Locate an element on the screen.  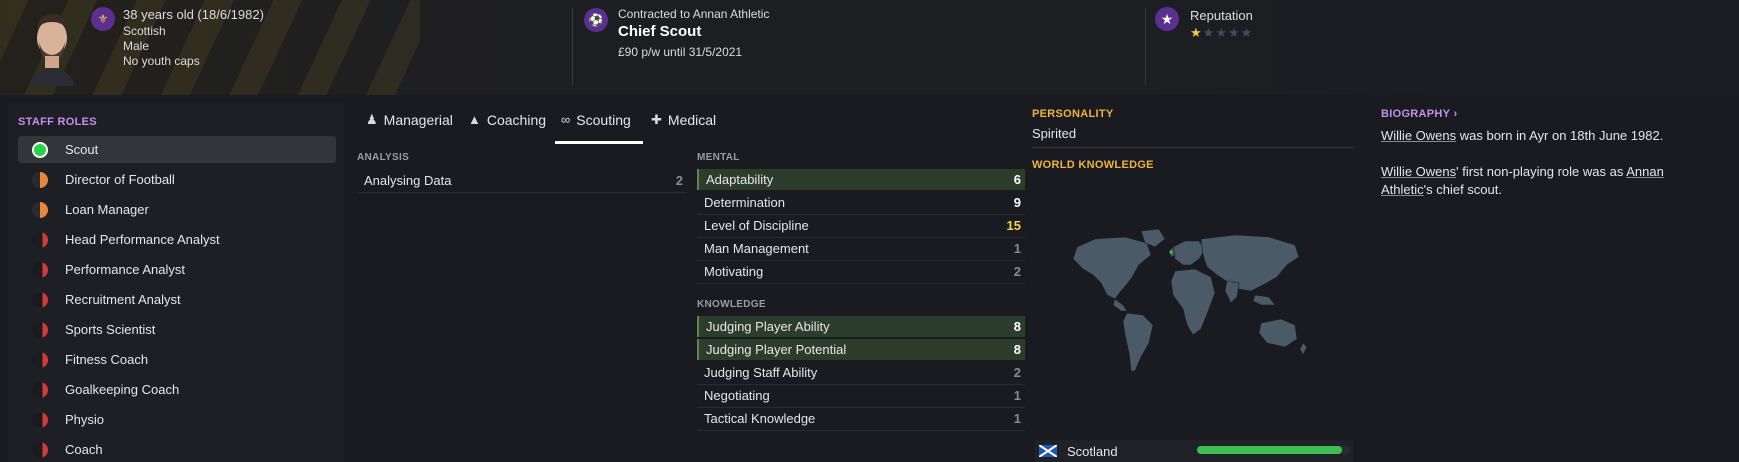
world-knowledge-title: WORLD KNOWLEDGE is located at coordinates (1093, 165).